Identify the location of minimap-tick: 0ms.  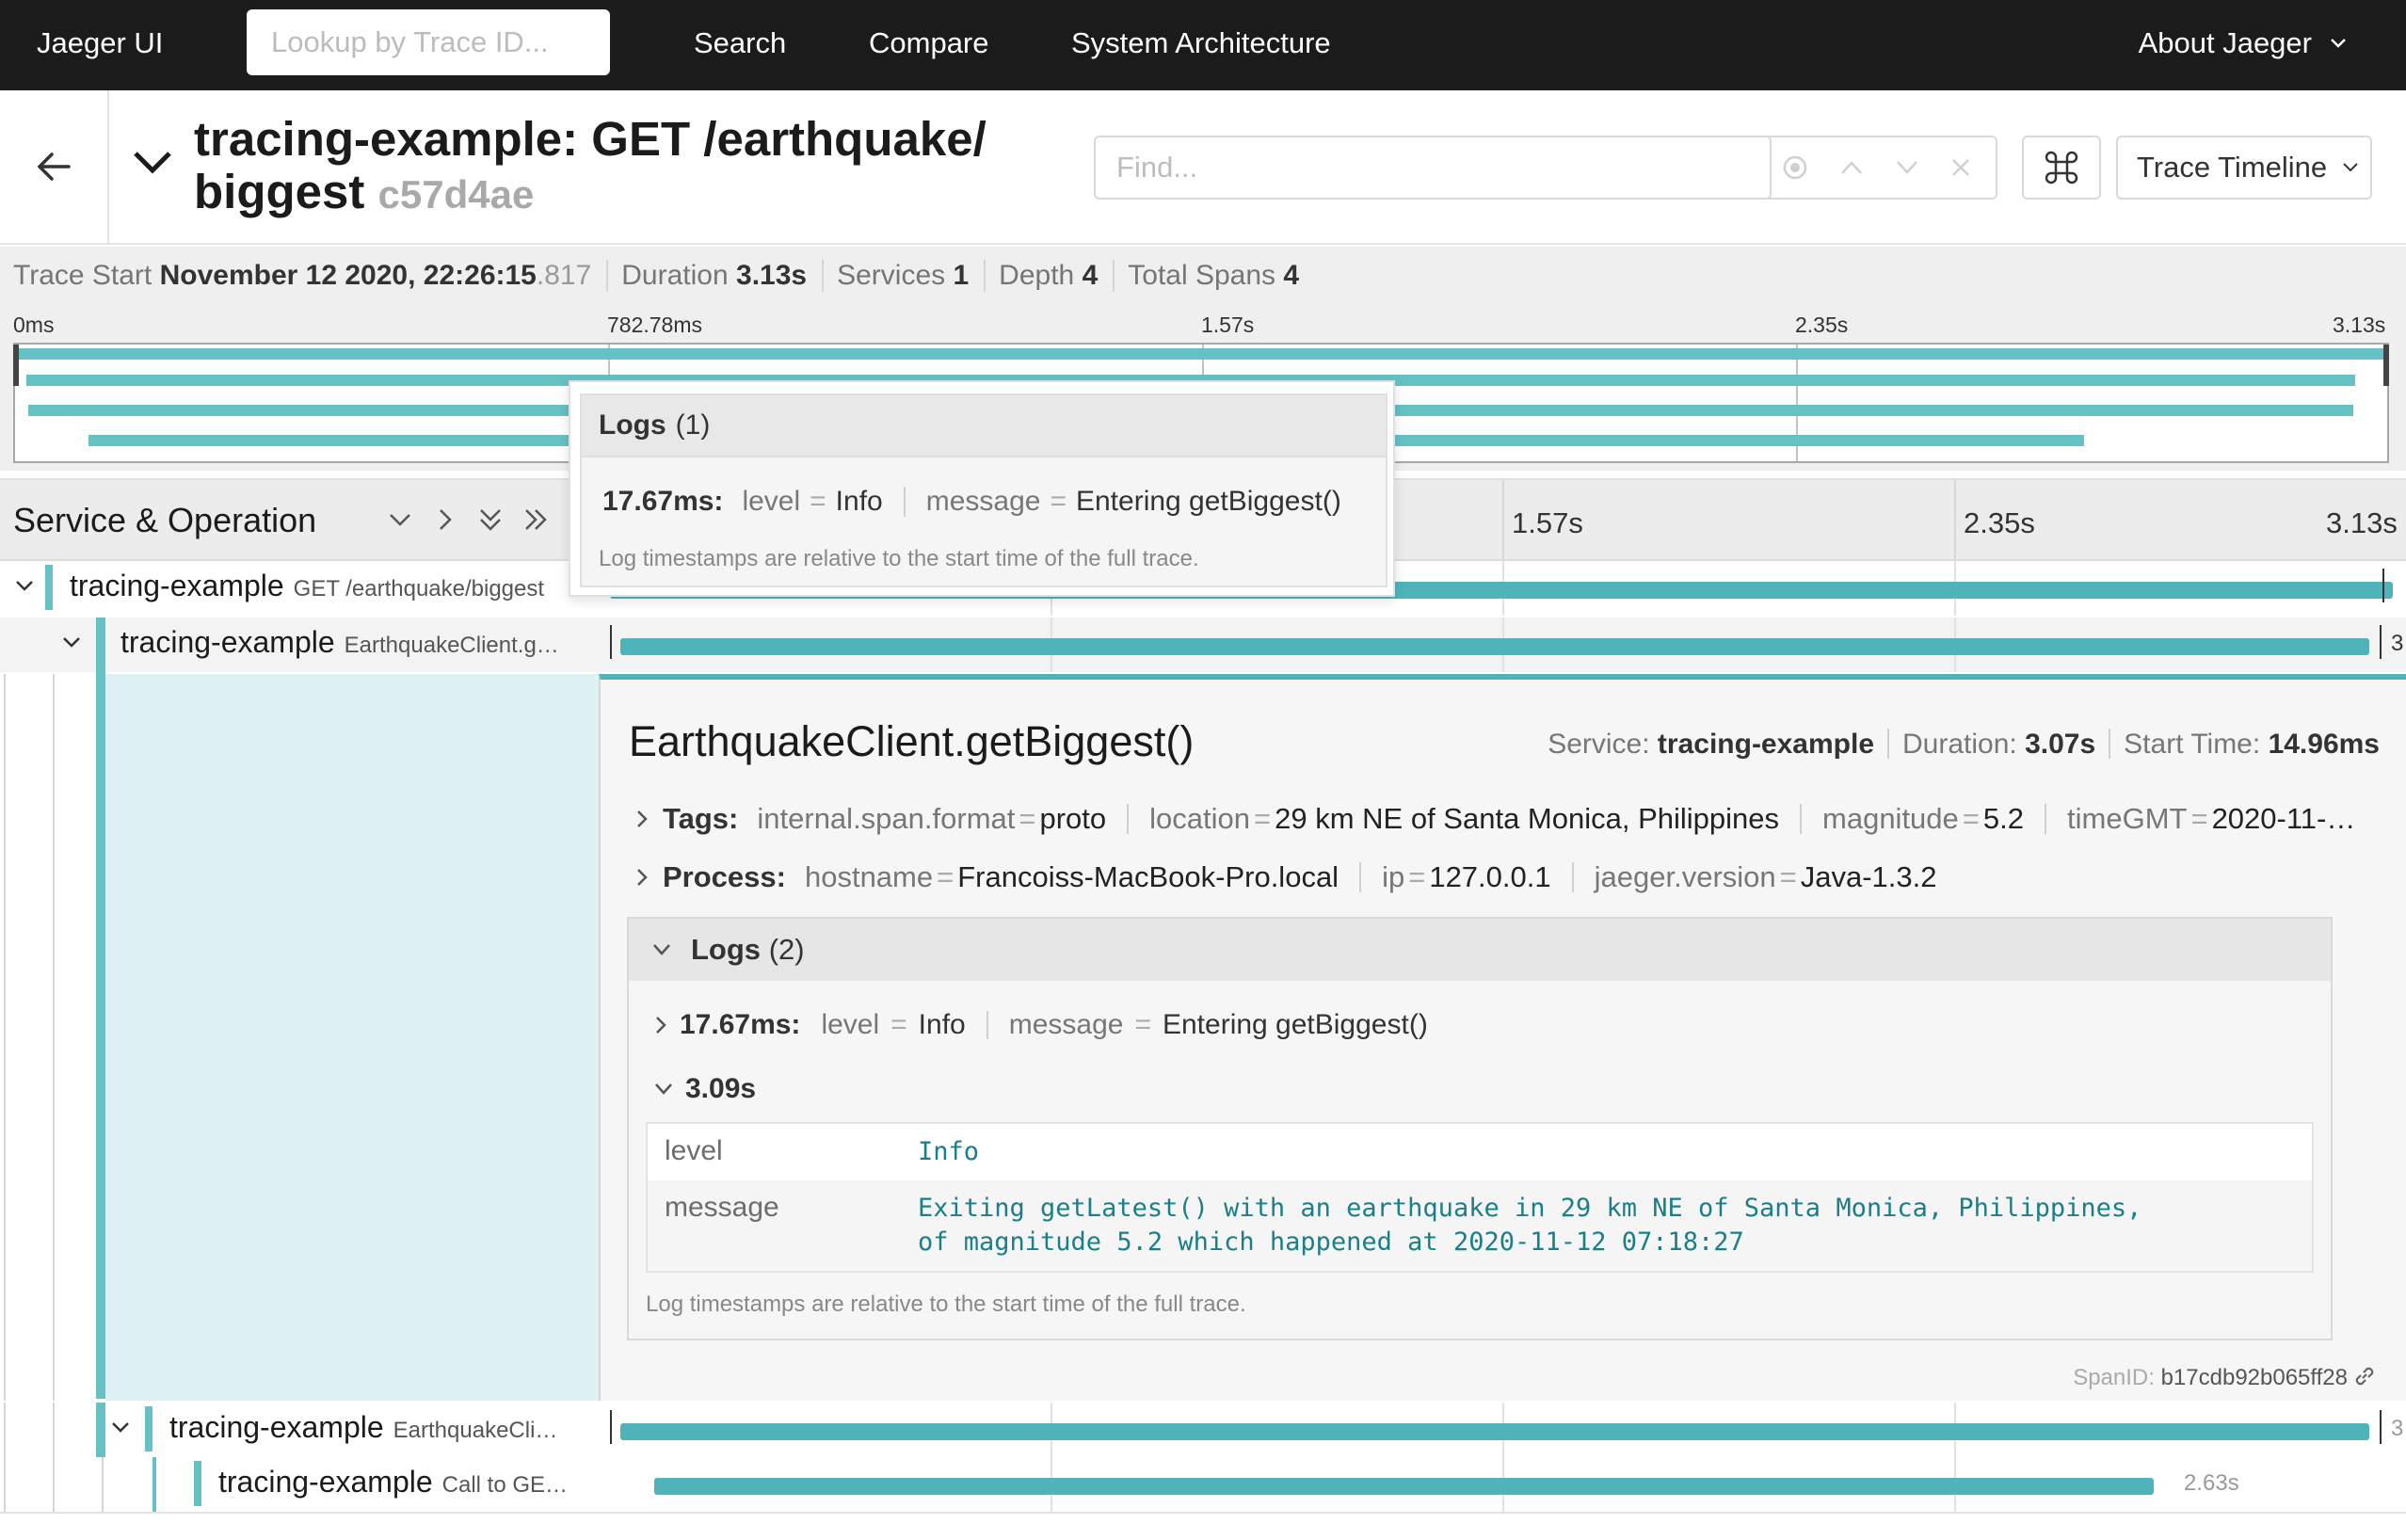
(34, 325).